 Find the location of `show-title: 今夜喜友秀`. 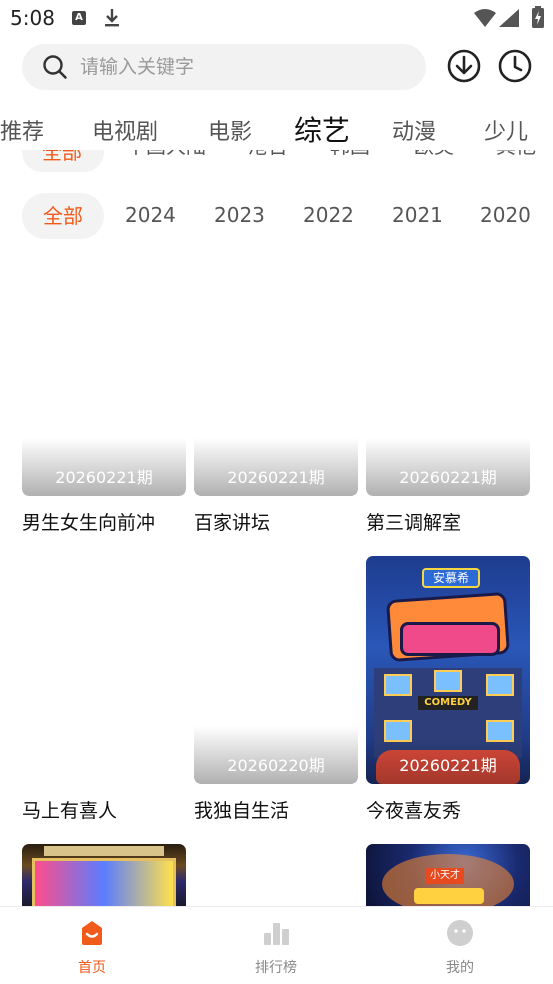

show-title: 今夜喜友秀 is located at coordinates (413, 809).